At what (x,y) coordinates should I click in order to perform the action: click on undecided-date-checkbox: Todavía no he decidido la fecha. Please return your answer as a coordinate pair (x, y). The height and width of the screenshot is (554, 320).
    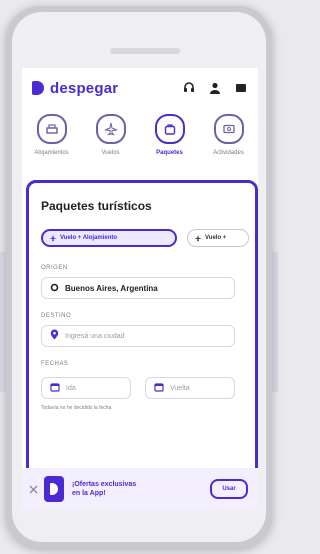
    Looking at the image, I should click on (76, 408).